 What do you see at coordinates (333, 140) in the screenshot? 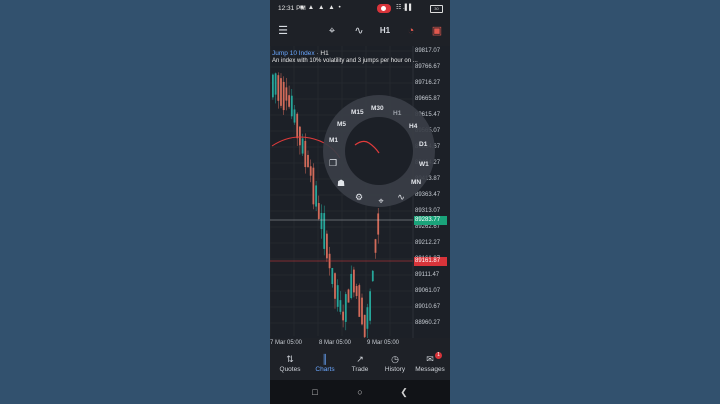
I see `timeframe-m1: M1` at bounding box center [333, 140].